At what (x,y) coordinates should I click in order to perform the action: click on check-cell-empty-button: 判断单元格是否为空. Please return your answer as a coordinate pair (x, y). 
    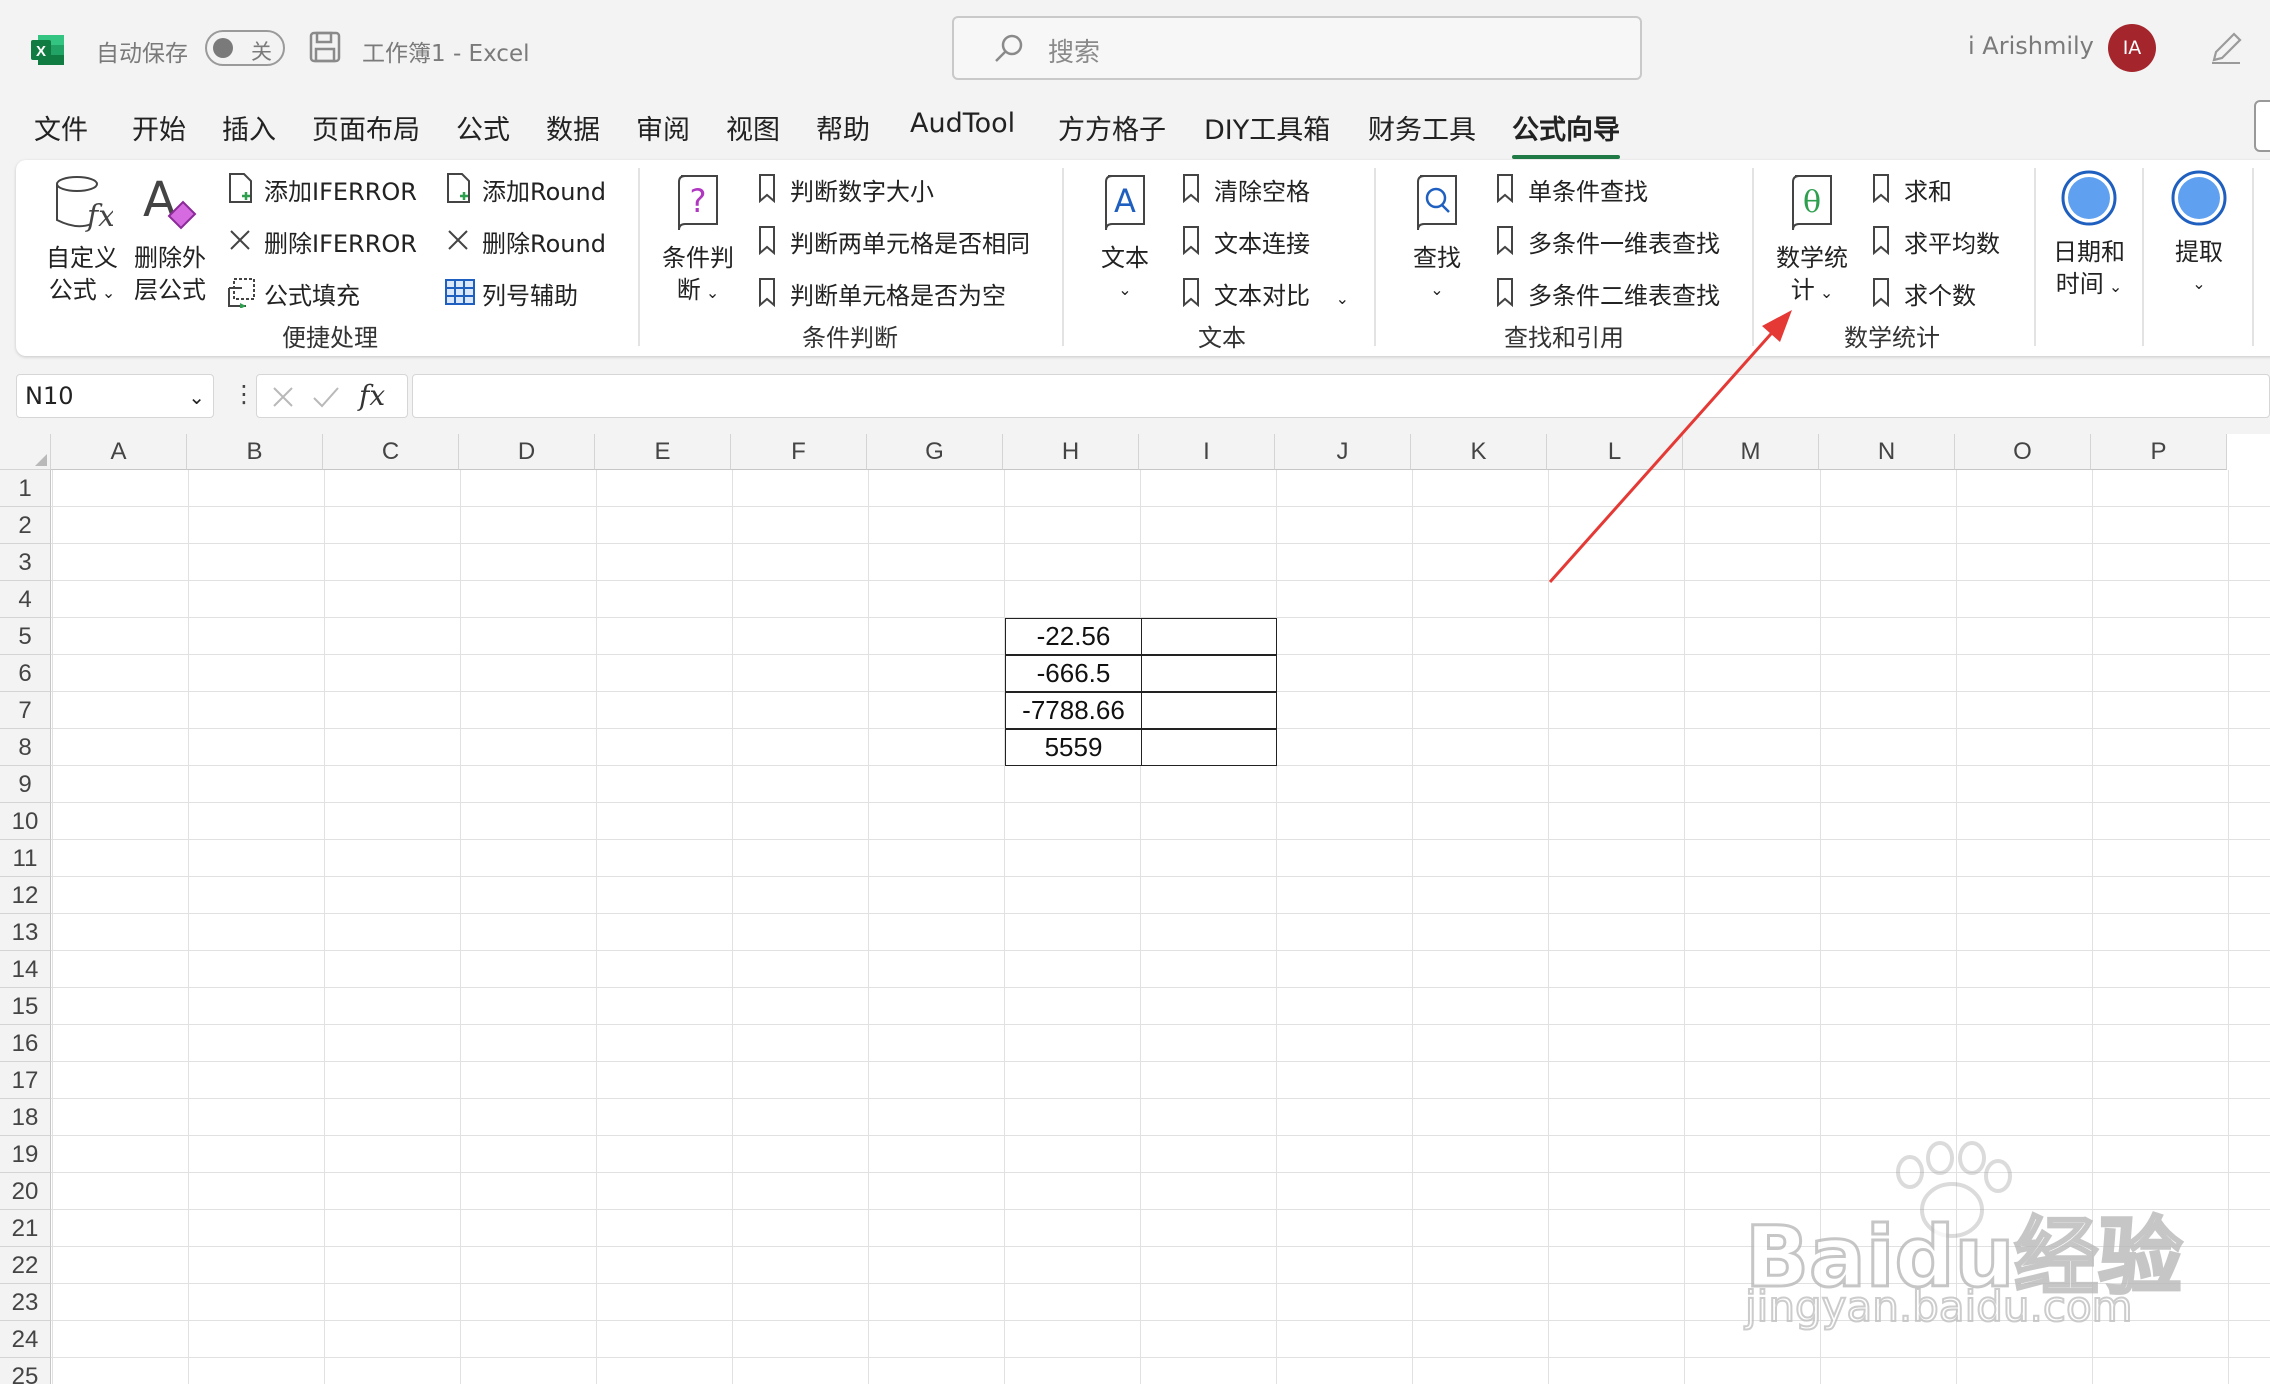
    Looking at the image, I should click on (881, 293).